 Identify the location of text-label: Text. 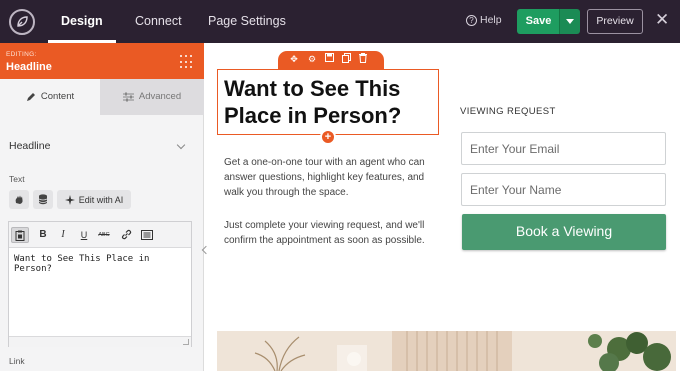
(17, 179).